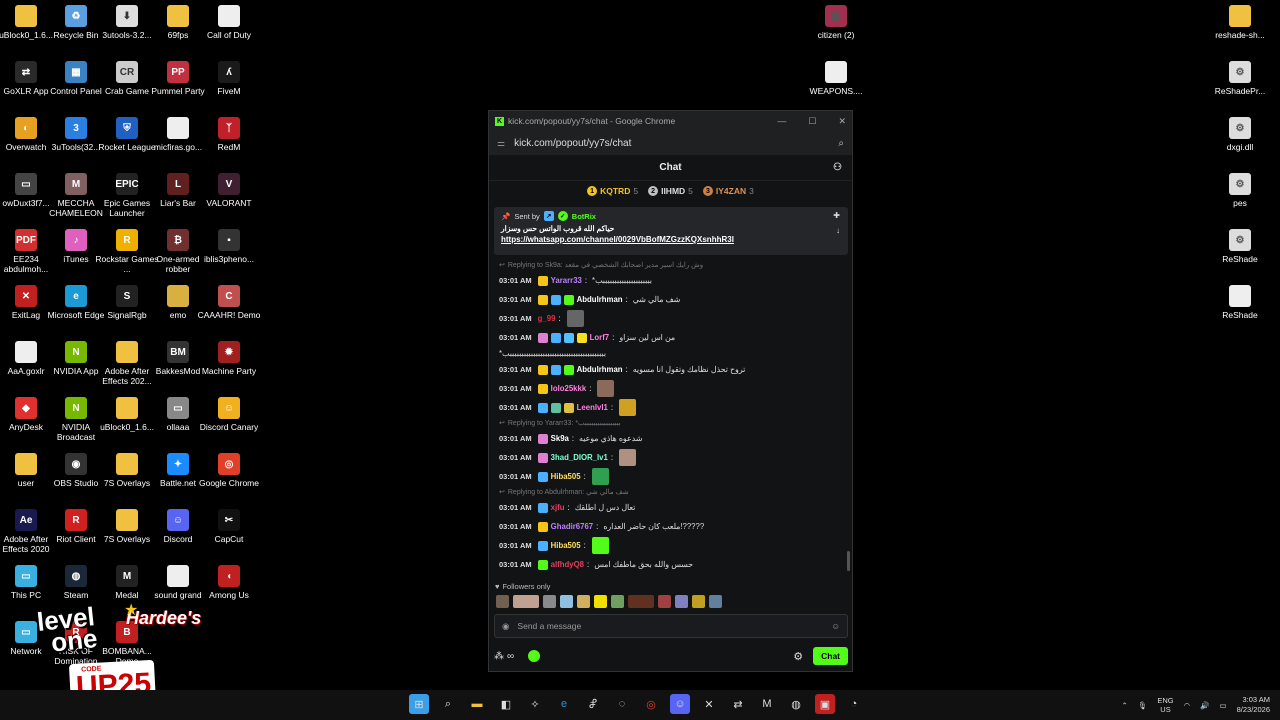 Image resolution: width=1280 pixels, height=720 pixels. I want to click on leaderboard-entry: 1 KQTRD 5, so click(612, 191).